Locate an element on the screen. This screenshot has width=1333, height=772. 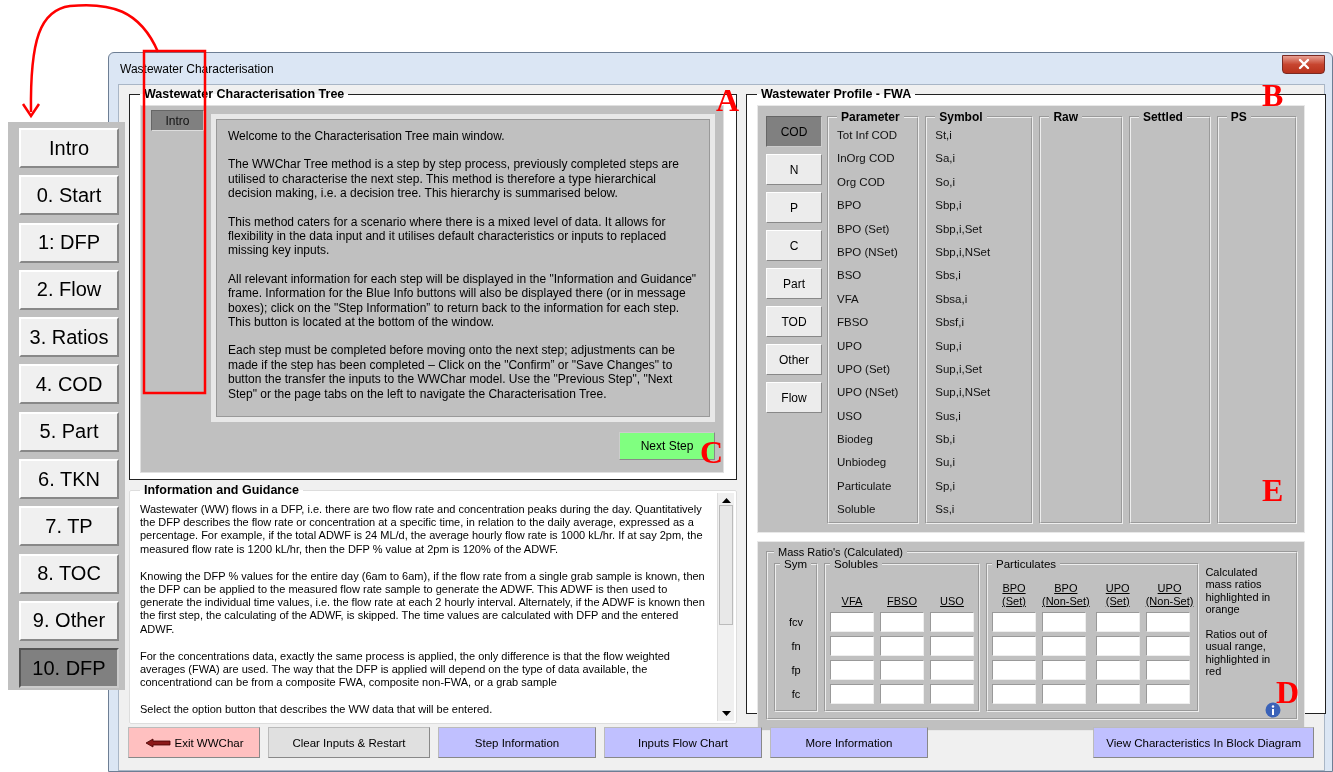
step-tab: 10. DFP is located at coordinates (69, 668).